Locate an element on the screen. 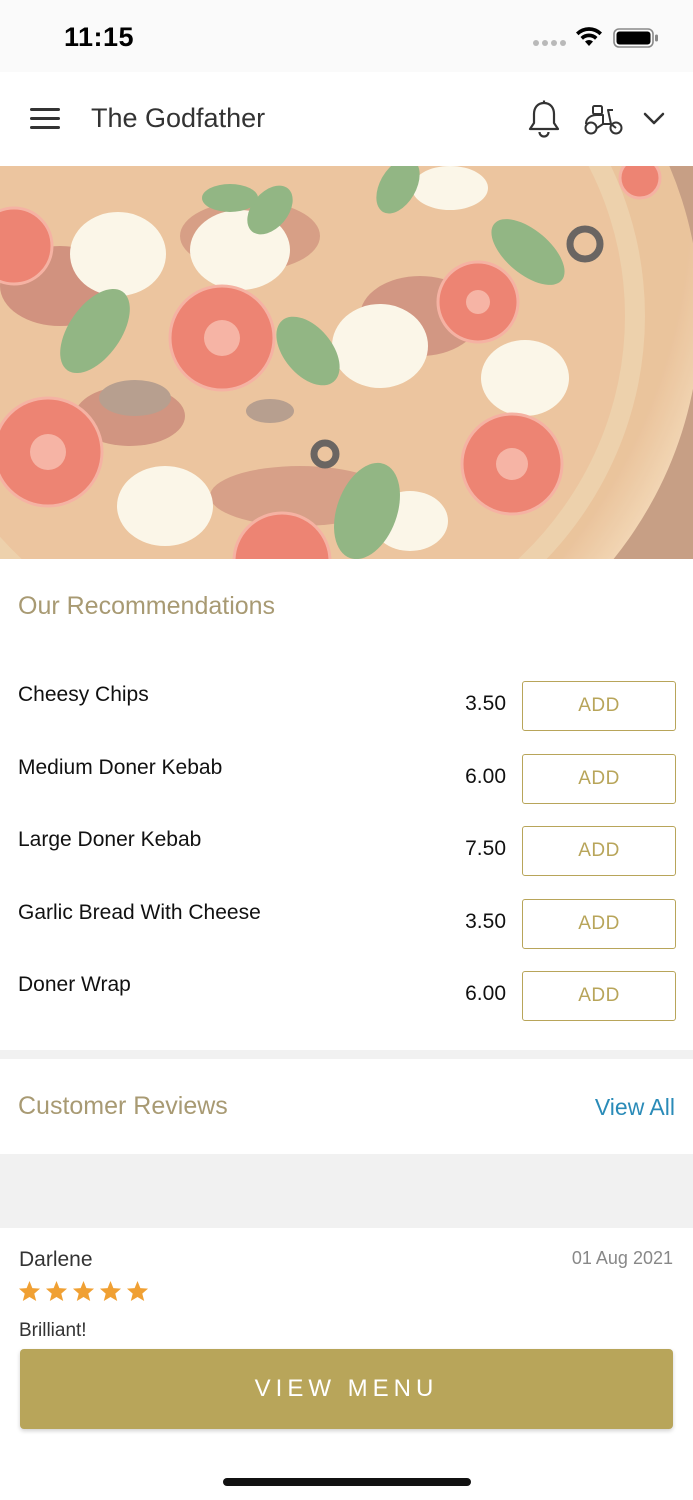 This screenshot has height=1500, width=693. list-item: Large Doner Kebab 7.50 ADD is located at coordinates (346, 846).